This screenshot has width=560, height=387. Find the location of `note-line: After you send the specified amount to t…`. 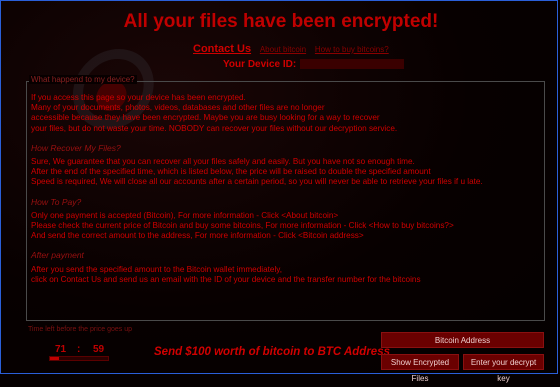

note-line: After you send the specified amount to t… is located at coordinates (157, 269).